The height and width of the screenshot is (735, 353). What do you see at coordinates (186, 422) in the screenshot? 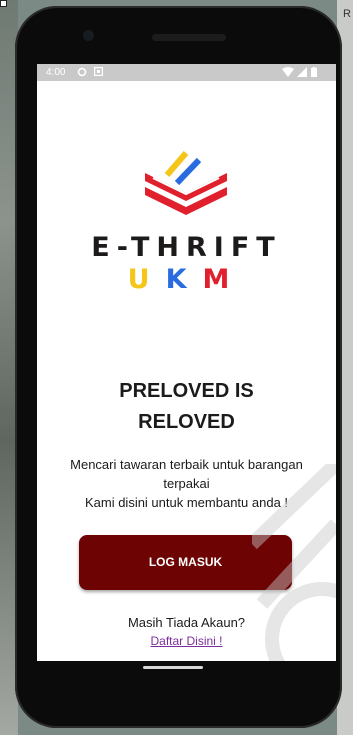
I see `headline-line2: RELOVED` at bounding box center [186, 422].